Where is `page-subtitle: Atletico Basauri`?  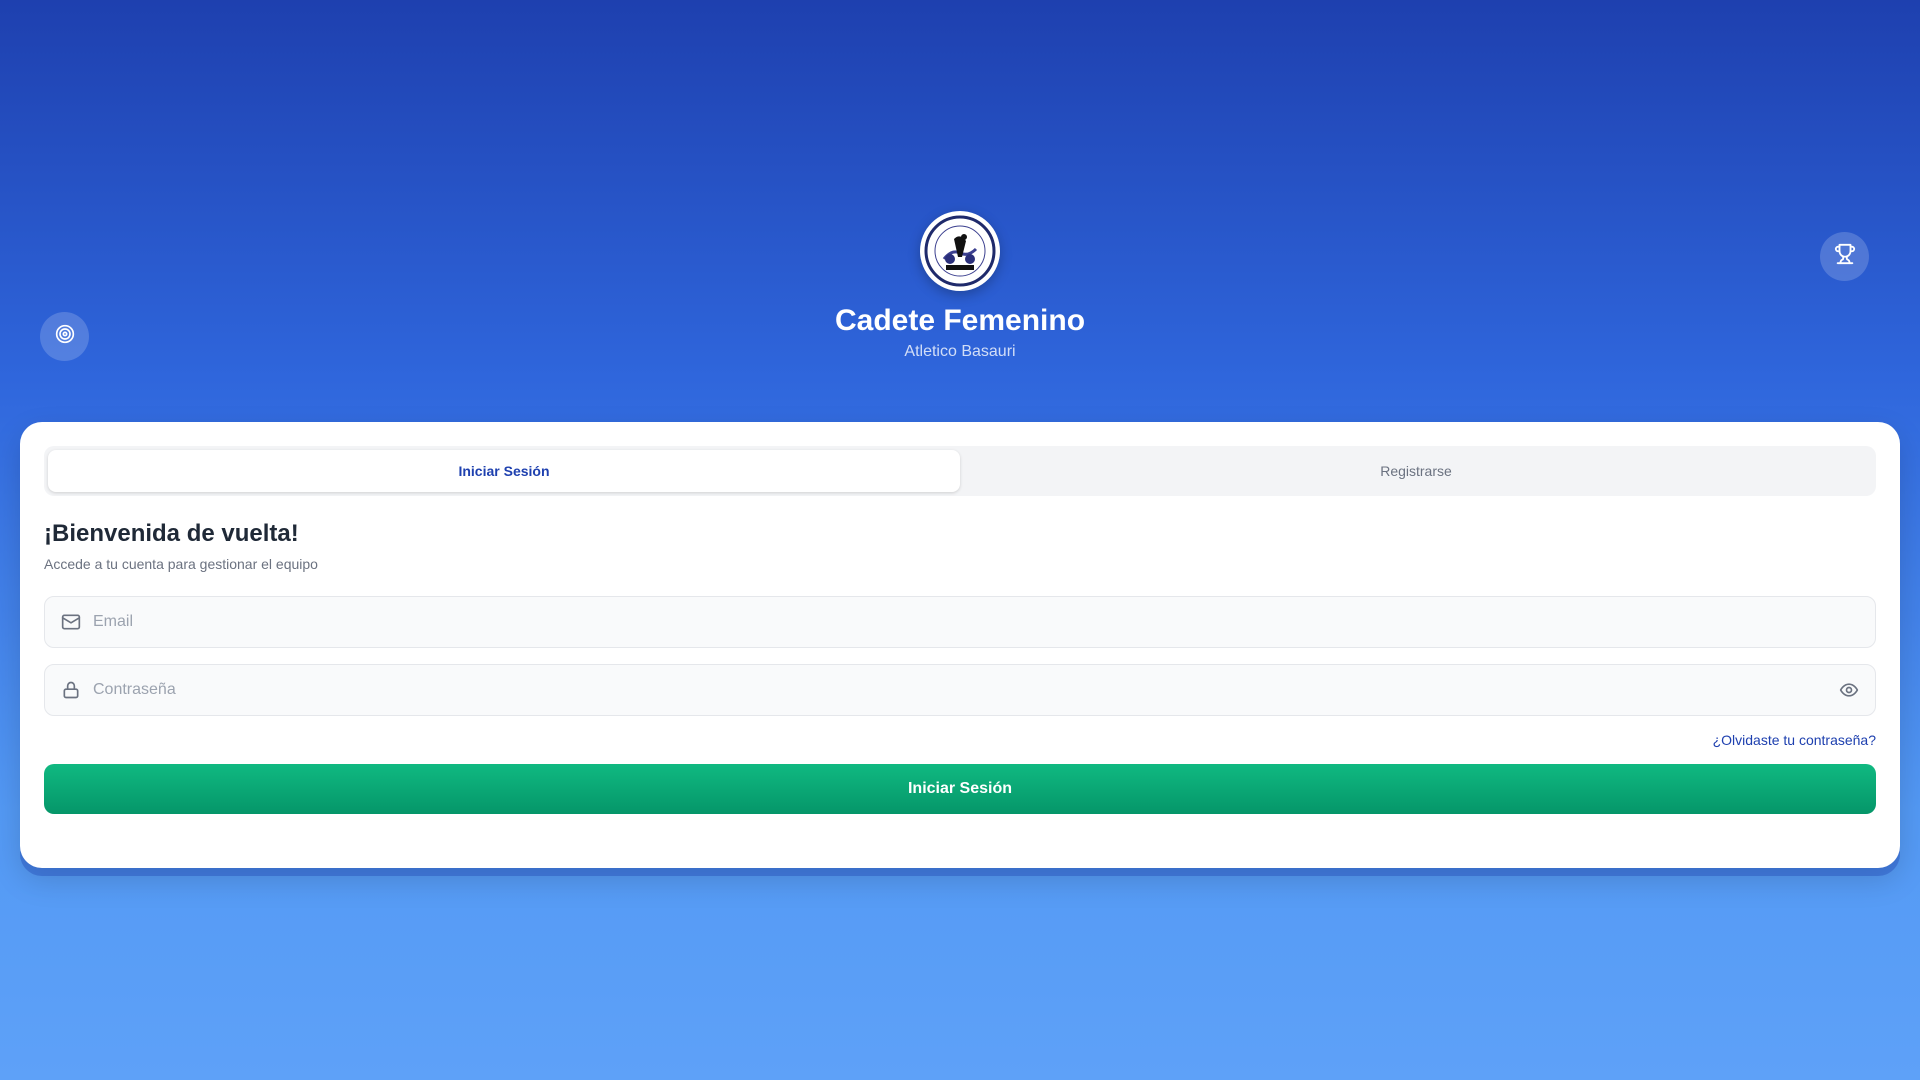
page-subtitle: Atletico Basauri is located at coordinates (960, 351).